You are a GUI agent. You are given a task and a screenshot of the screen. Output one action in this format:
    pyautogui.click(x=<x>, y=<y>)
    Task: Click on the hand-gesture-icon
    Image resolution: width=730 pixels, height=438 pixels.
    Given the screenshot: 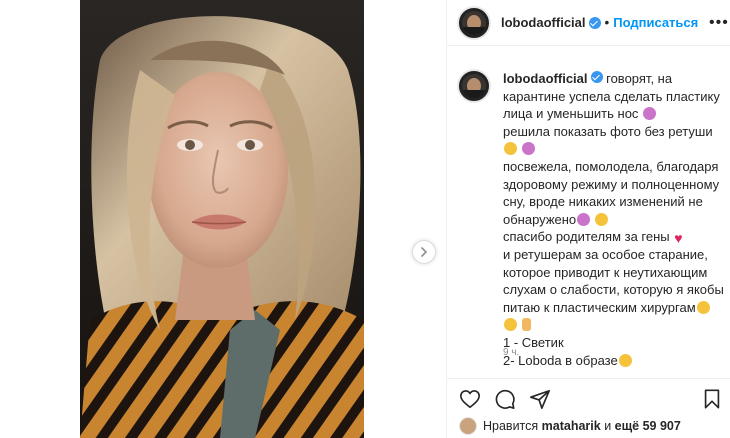 What is the action you would take?
    pyautogui.click(x=526, y=325)
    